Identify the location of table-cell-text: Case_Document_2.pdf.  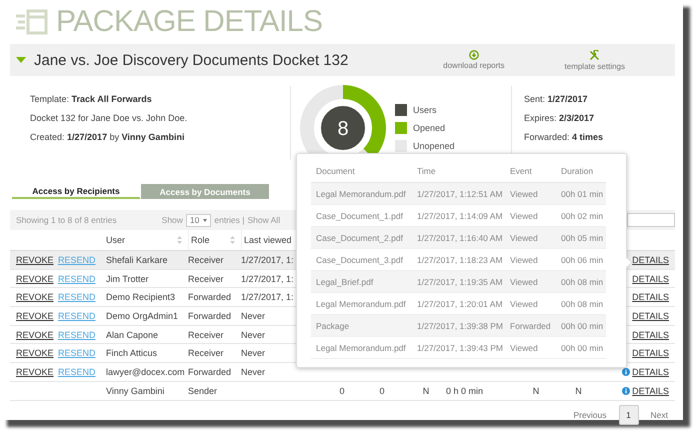
(360, 237).